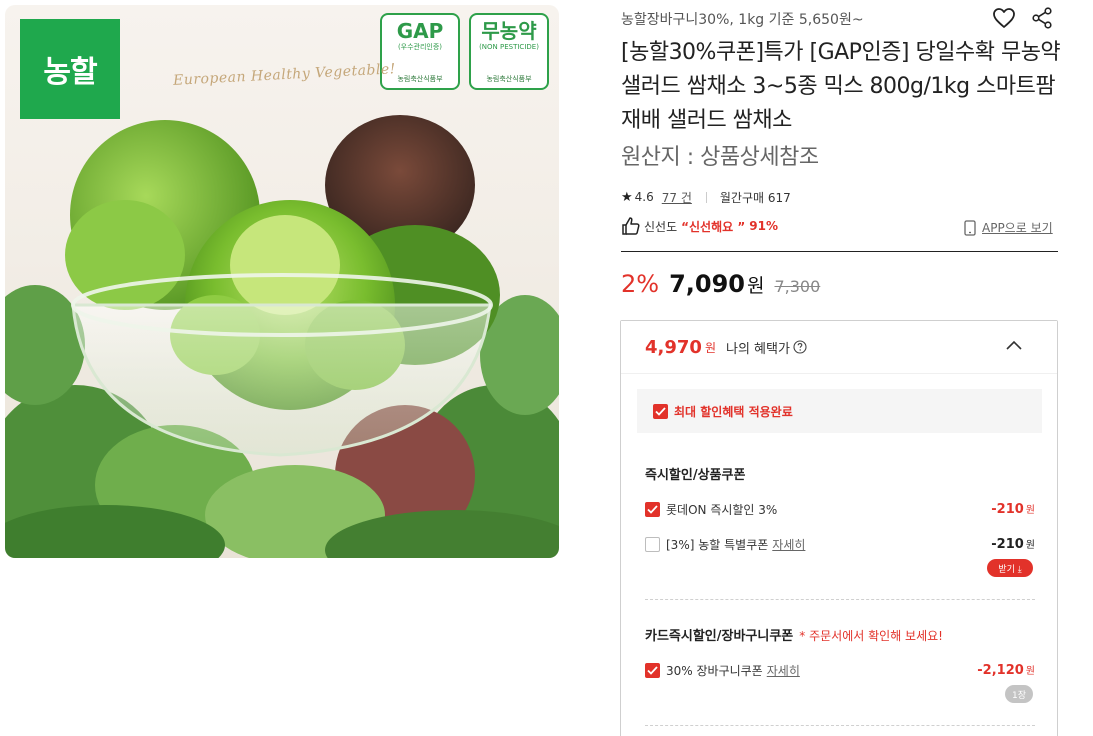  What do you see at coordinates (707, 284) in the screenshot?
I see `sale-price: 7,090` at bounding box center [707, 284].